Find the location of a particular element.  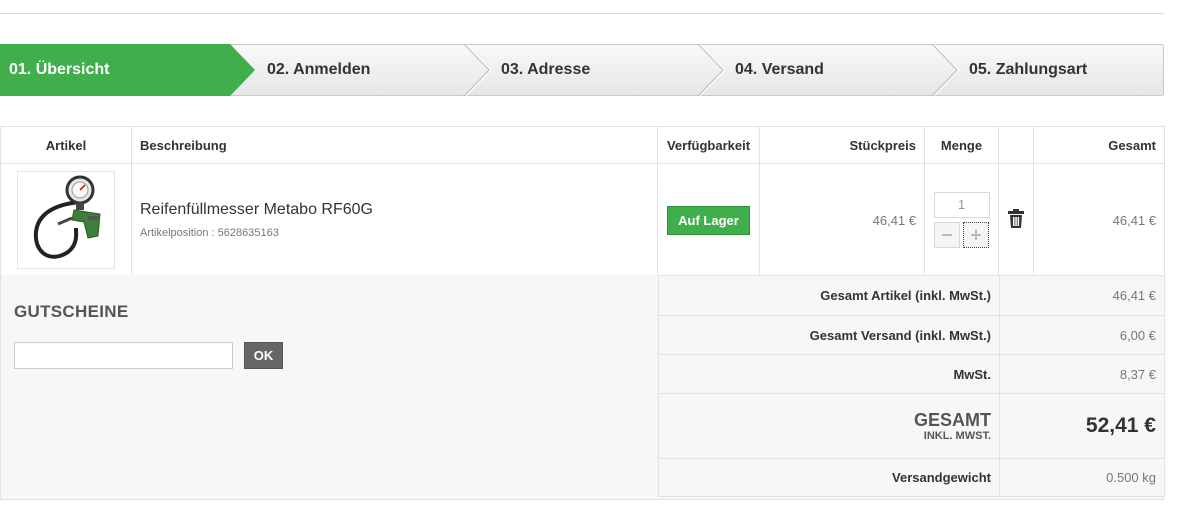

weight-label: Versandgewicht is located at coordinates (829, 477).